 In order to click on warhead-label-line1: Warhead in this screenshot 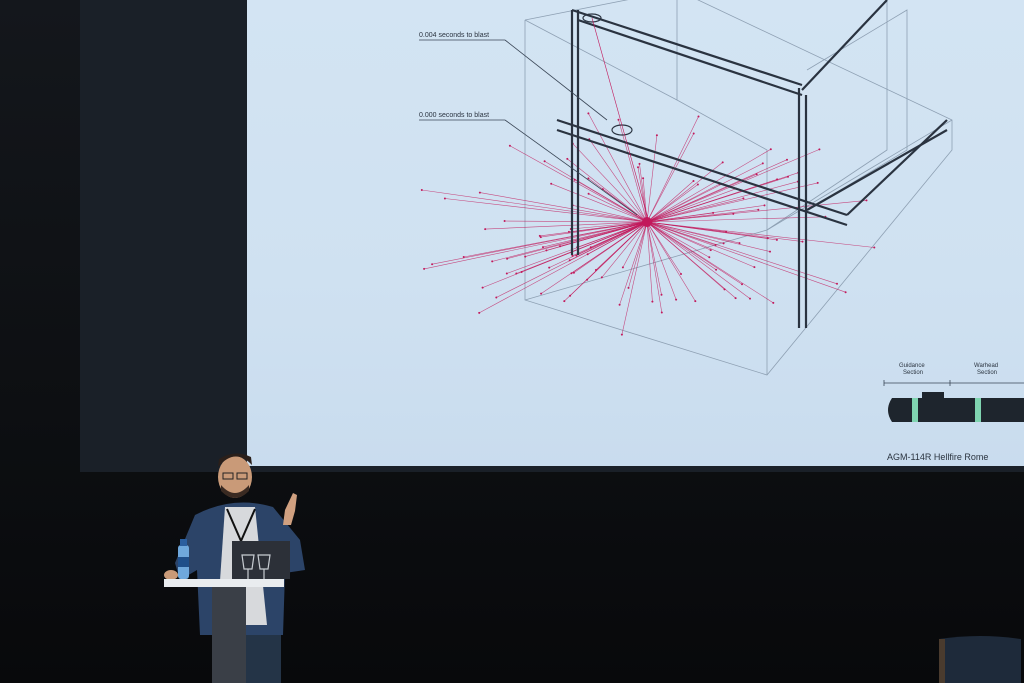, I will do `click(986, 366)`.